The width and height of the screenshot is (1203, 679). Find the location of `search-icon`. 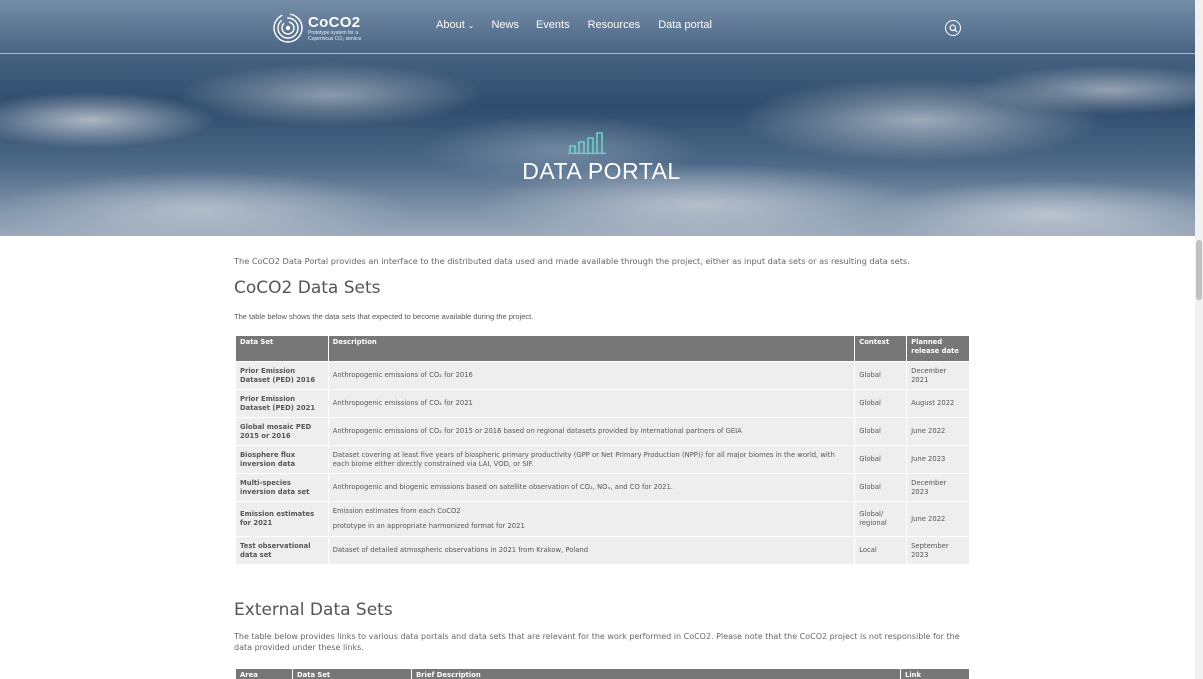

search-icon is located at coordinates (953, 28).